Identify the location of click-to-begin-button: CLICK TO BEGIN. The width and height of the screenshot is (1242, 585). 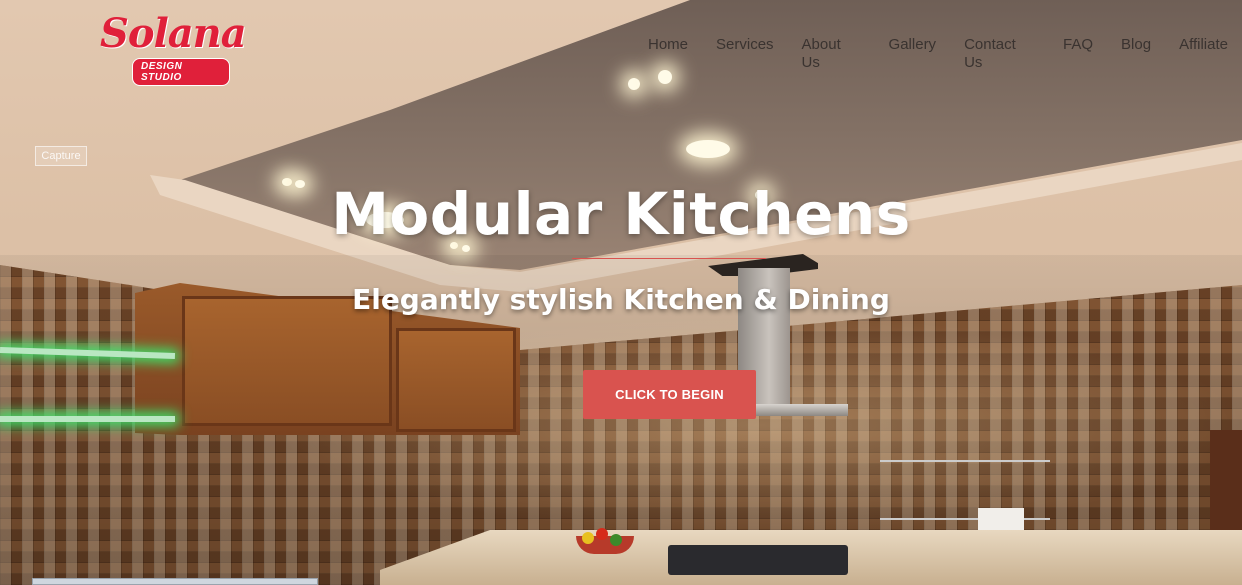
(669, 394).